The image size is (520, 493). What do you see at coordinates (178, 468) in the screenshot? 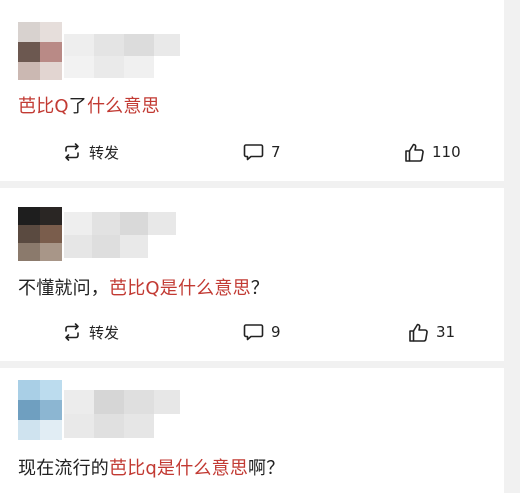
I see `keyword-link: 芭比q是什么意思` at bounding box center [178, 468].